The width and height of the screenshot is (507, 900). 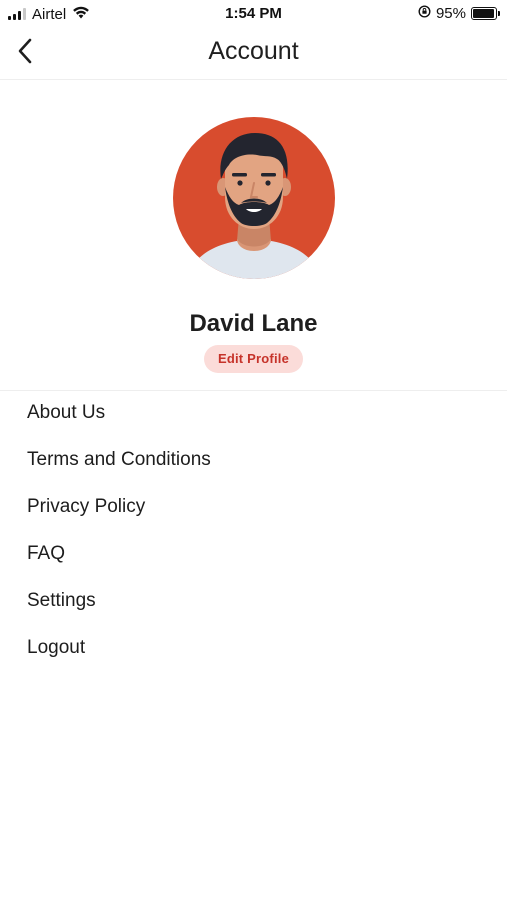 I want to click on battery-level, so click(x=483, y=13).